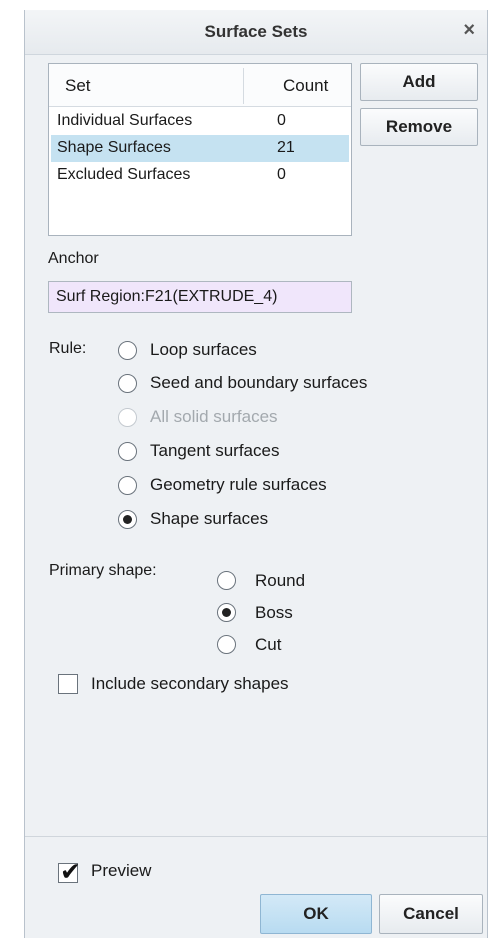 This screenshot has height=938, width=492. Describe the element at coordinates (127, 383) in the screenshot. I see `rule-seed-boundary-radio` at that location.